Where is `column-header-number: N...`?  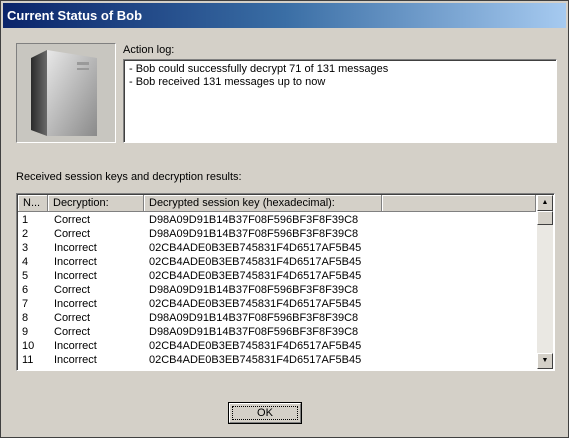 column-header-number: N... is located at coordinates (33, 203).